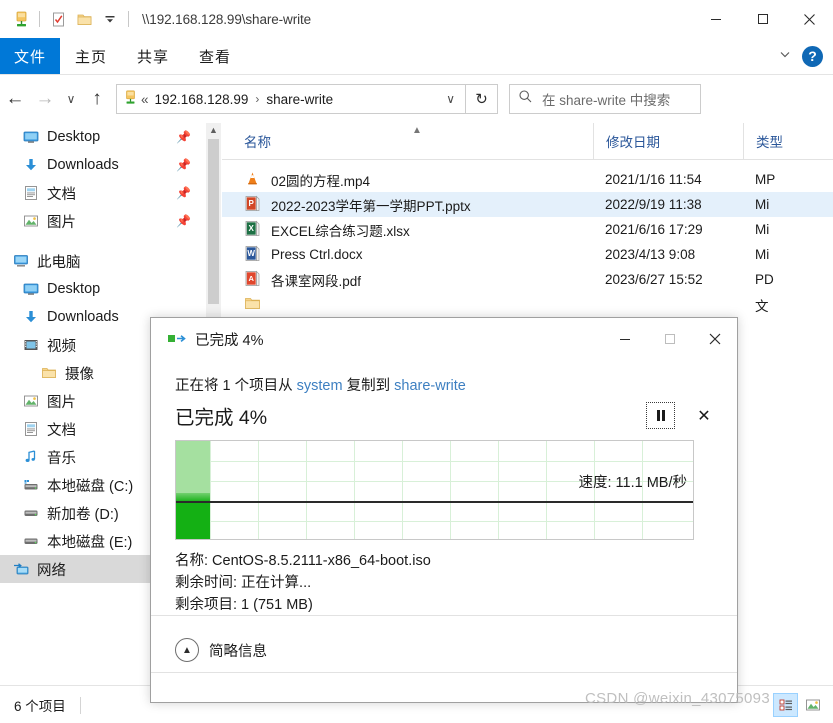 The width and height of the screenshot is (833, 723). I want to click on word-icon: W, so click(253, 254).